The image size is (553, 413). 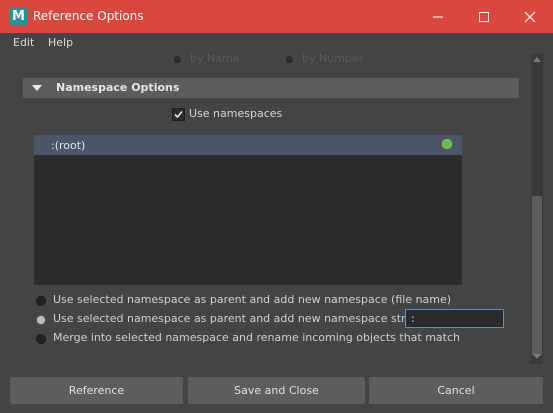 What do you see at coordinates (447, 144) in the screenshot?
I see `status-dot-icon` at bounding box center [447, 144].